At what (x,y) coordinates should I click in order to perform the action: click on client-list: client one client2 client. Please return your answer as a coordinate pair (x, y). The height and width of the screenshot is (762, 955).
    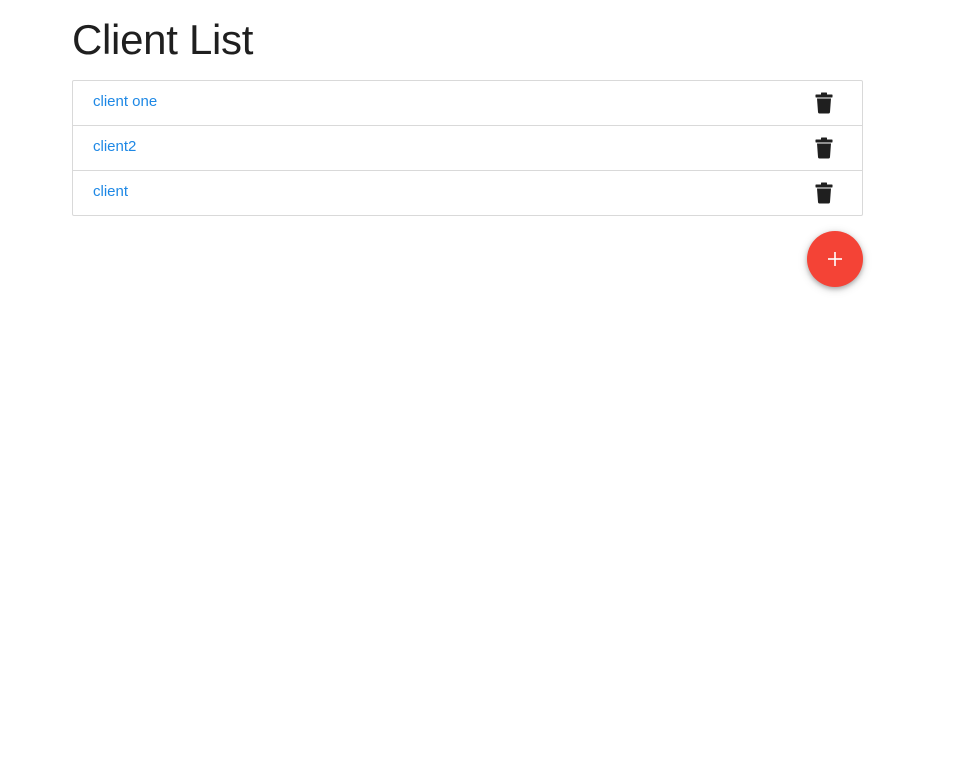
    Looking at the image, I should click on (467, 148).